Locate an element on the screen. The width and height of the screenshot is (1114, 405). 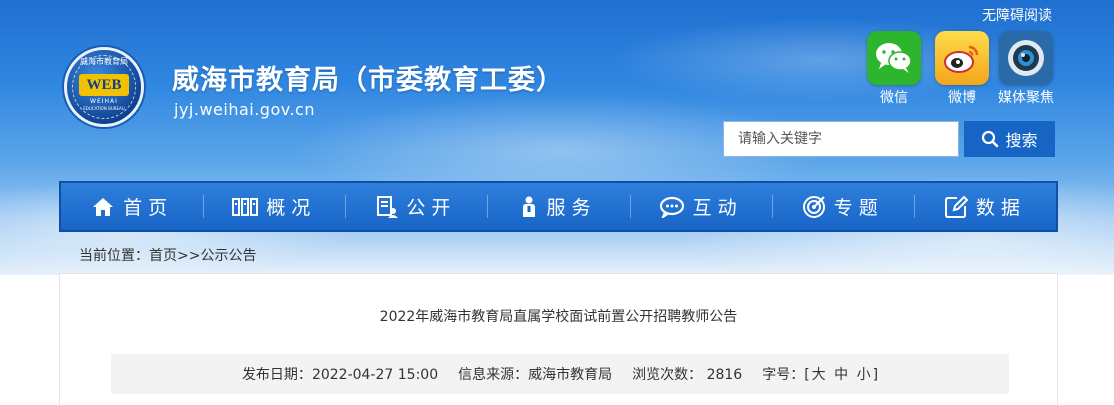
search-icon is located at coordinates (990, 139).